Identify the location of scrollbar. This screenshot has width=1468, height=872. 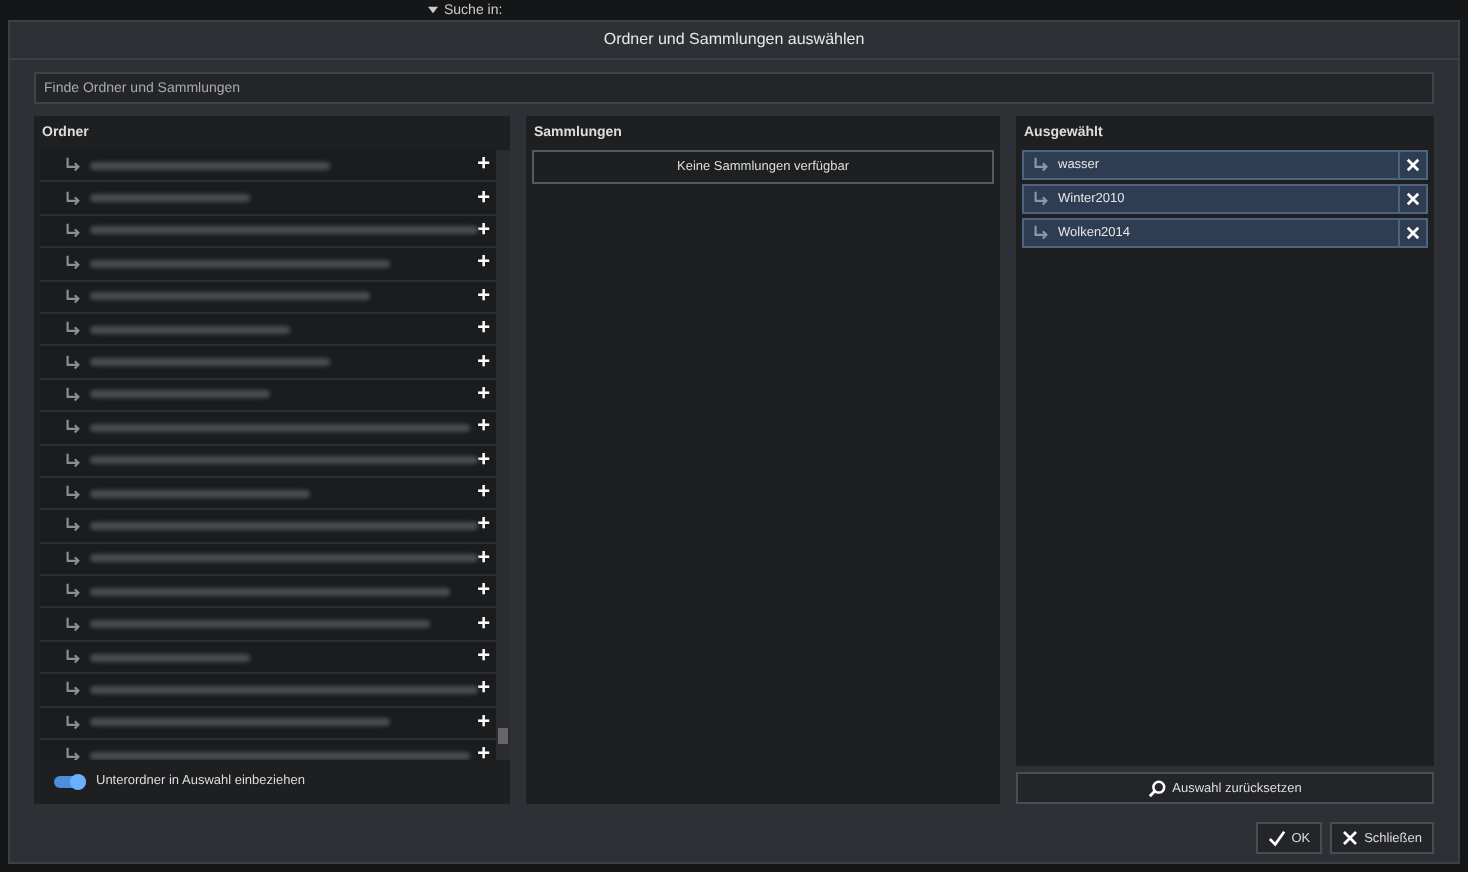
(503, 455).